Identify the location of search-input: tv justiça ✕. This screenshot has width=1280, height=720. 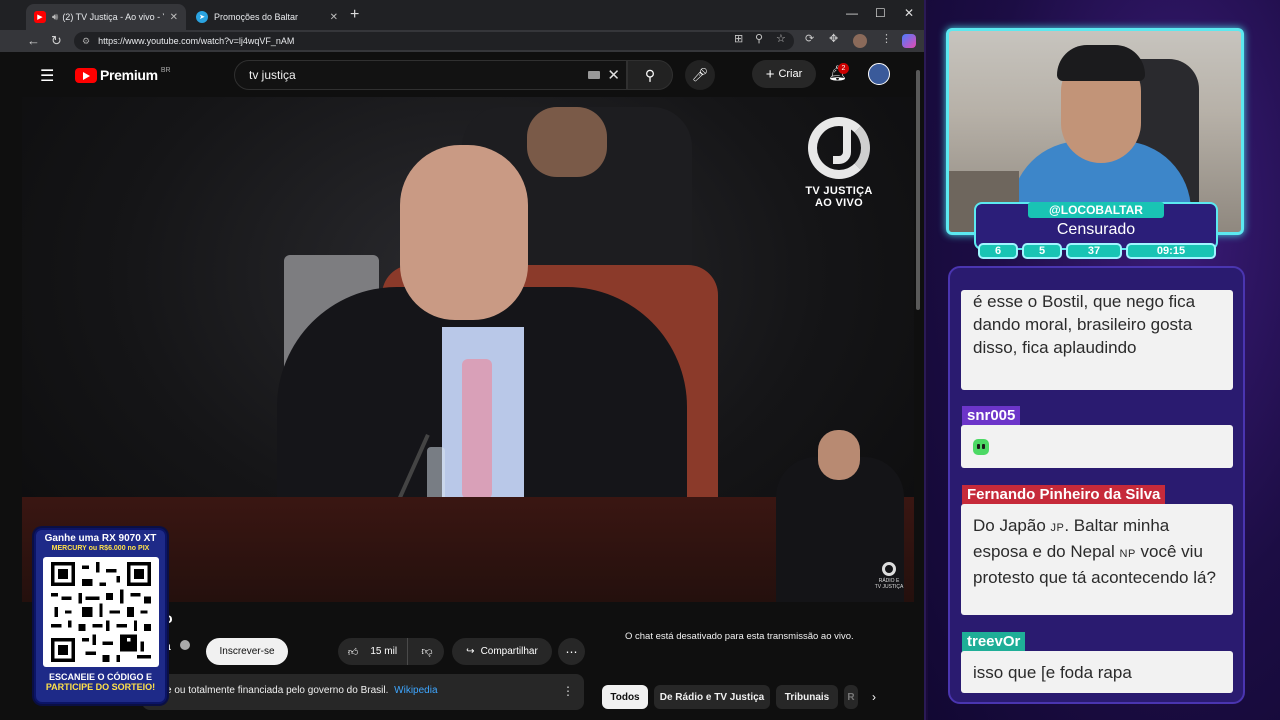
(430, 75).